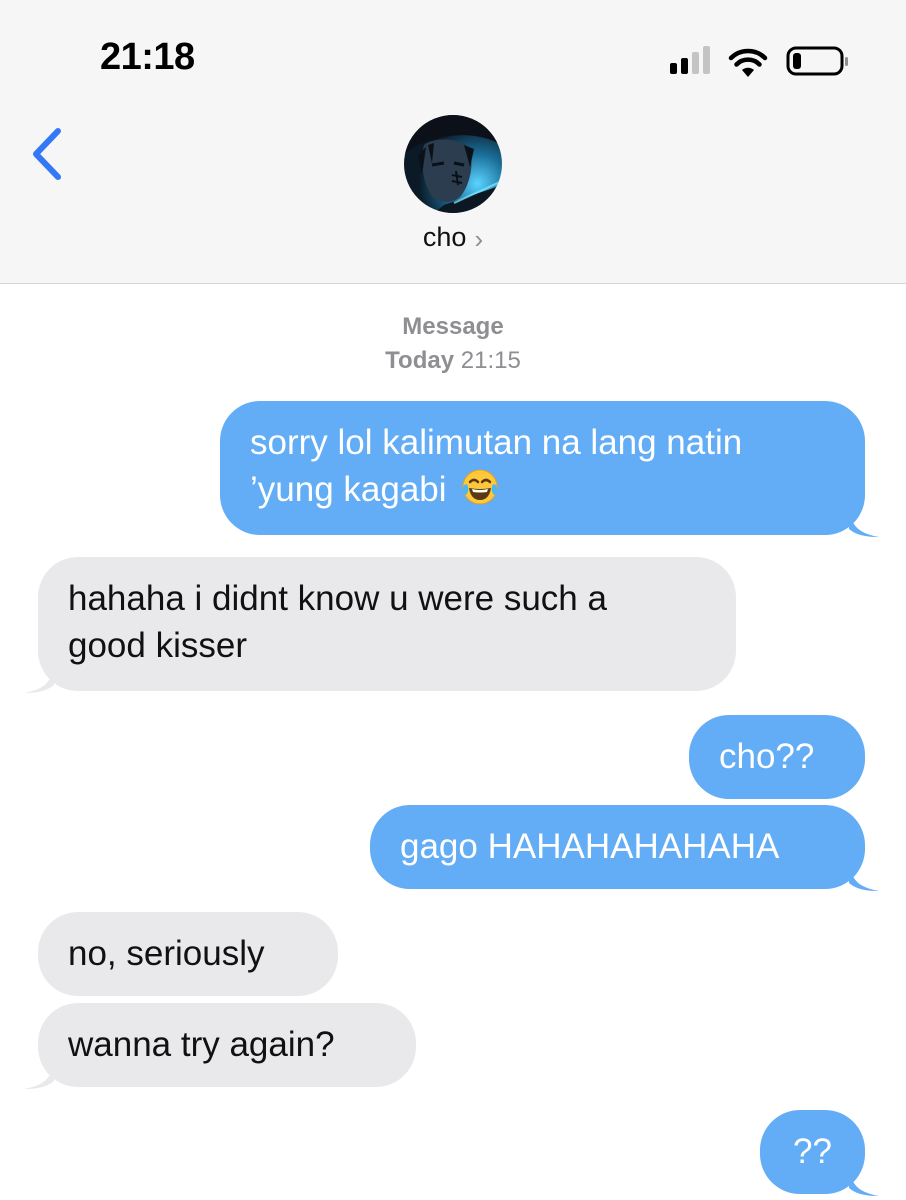 The image size is (906, 1200). Describe the element at coordinates (542, 489) in the screenshot. I see `message-text-line: ’yung kagabi` at that location.